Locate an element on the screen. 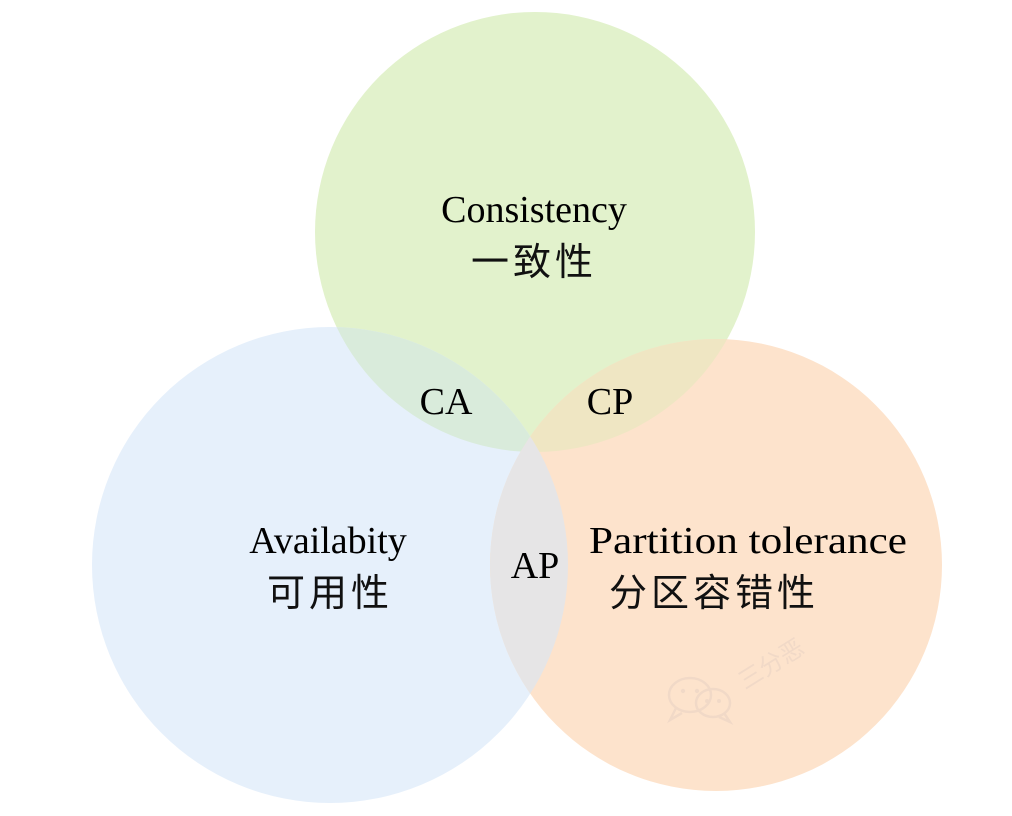 This screenshot has height=816, width=1012. partition-tolerance-label: Partition tolerance is located at coordinates (748, 541).